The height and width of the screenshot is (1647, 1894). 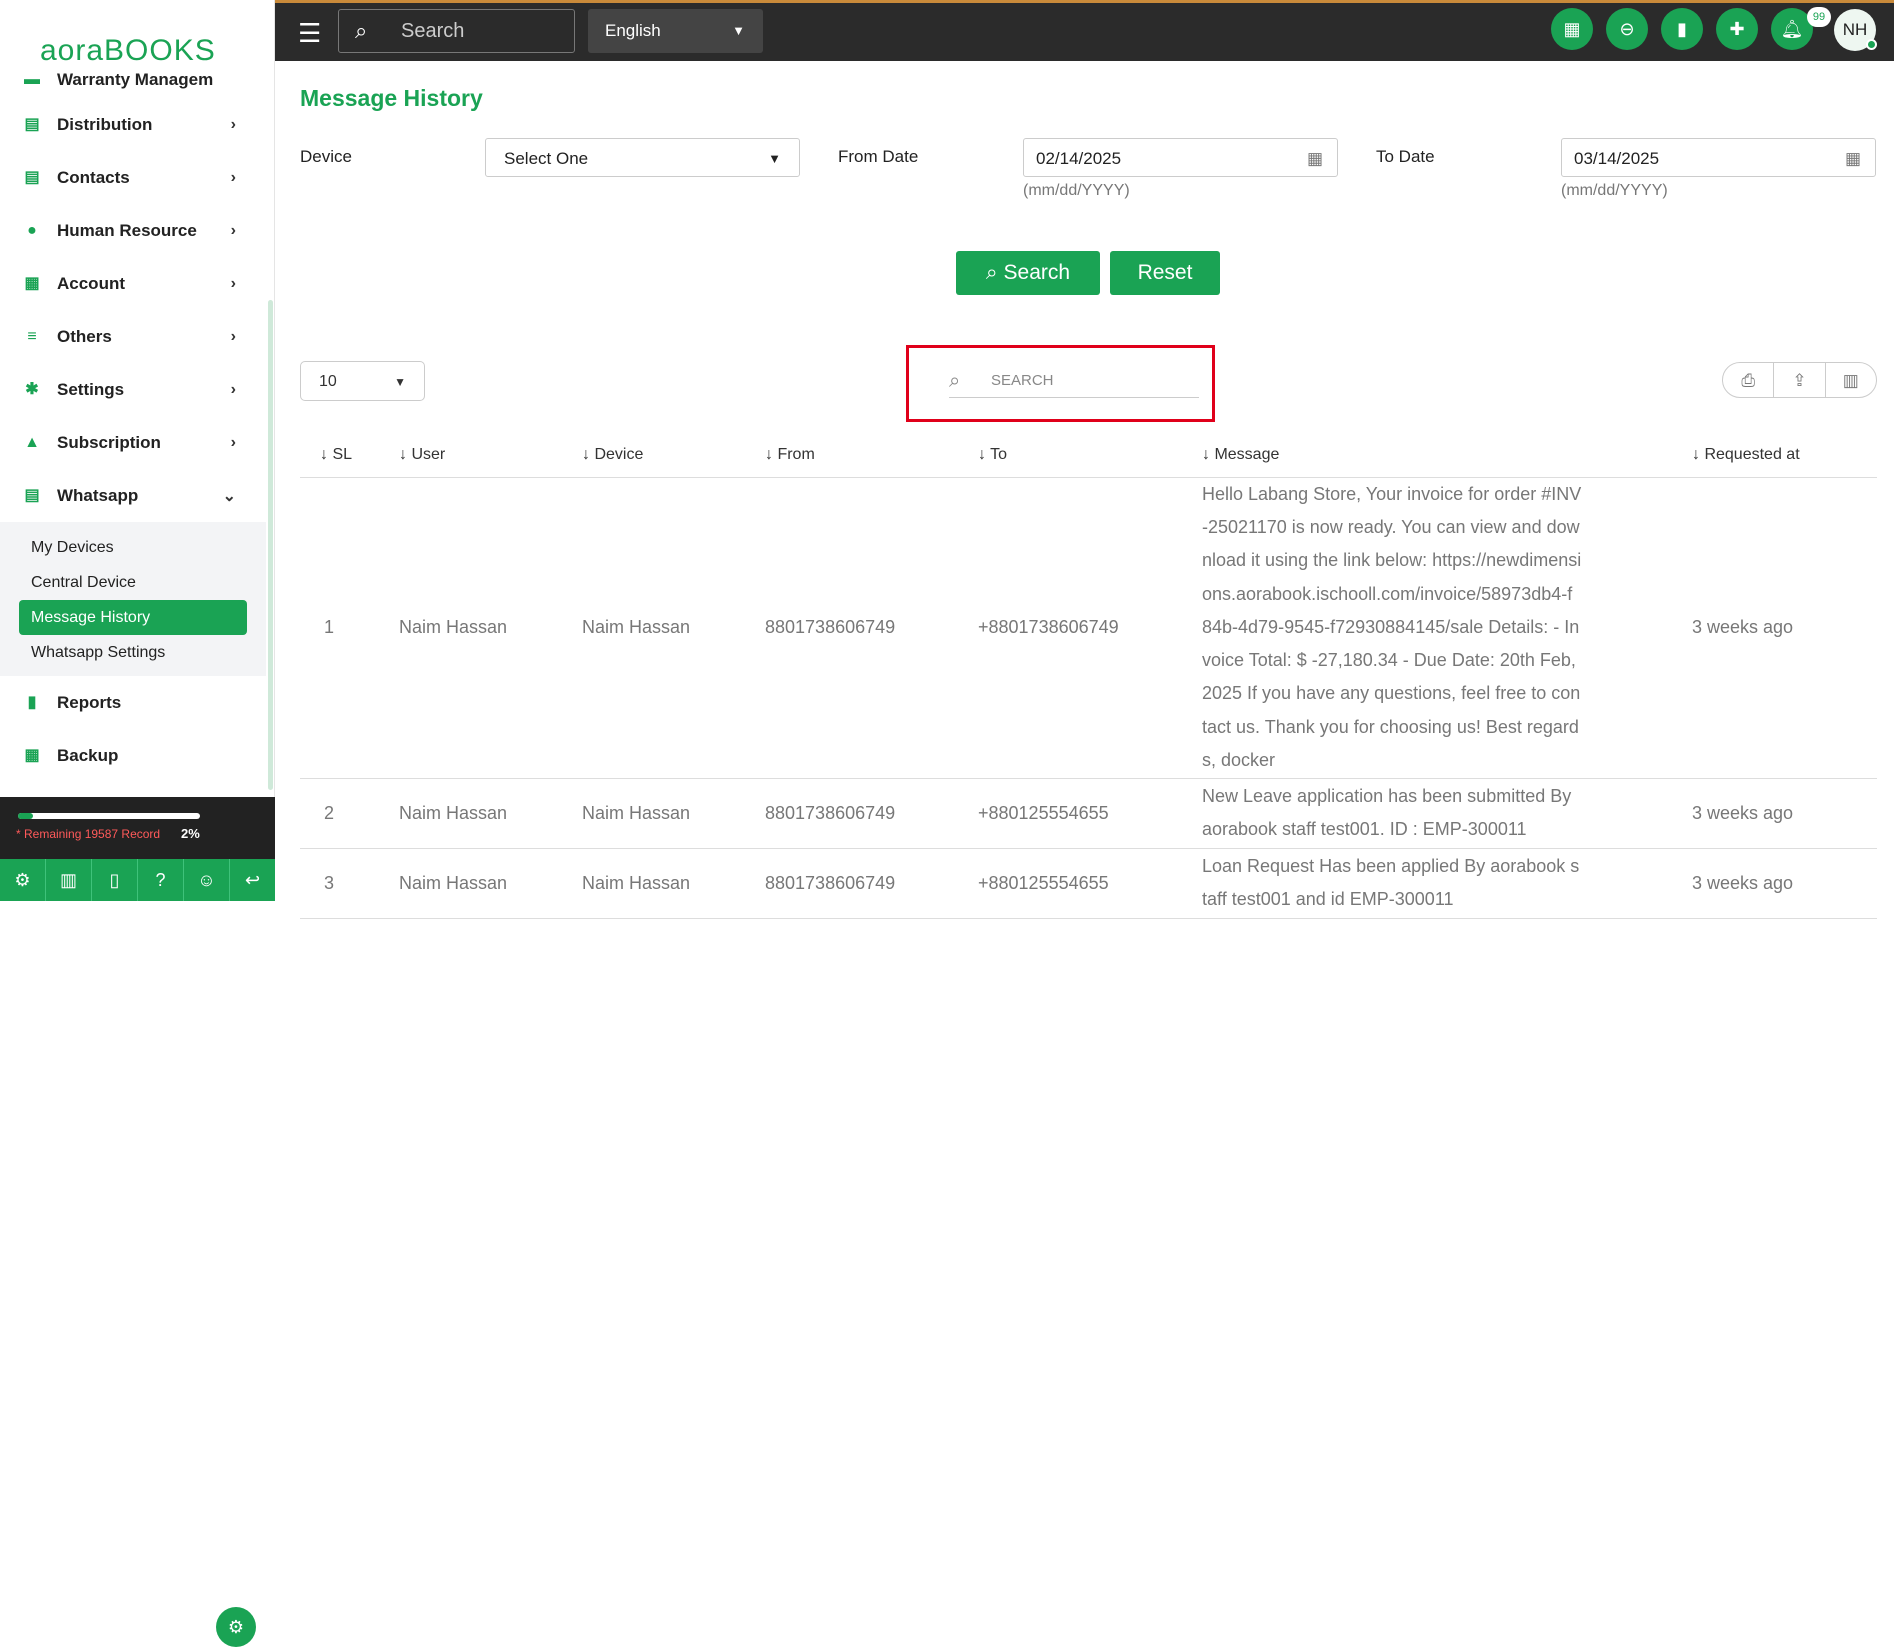 What do you see at coordinates (133, 755) in the screenshot?
I see `sidebar-item-backup: ▦ Backup` at bounding box center [133, 755].